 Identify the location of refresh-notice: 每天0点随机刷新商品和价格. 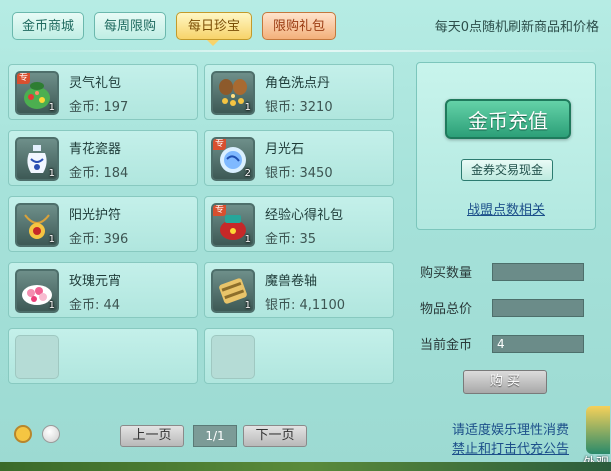
(516, 27).